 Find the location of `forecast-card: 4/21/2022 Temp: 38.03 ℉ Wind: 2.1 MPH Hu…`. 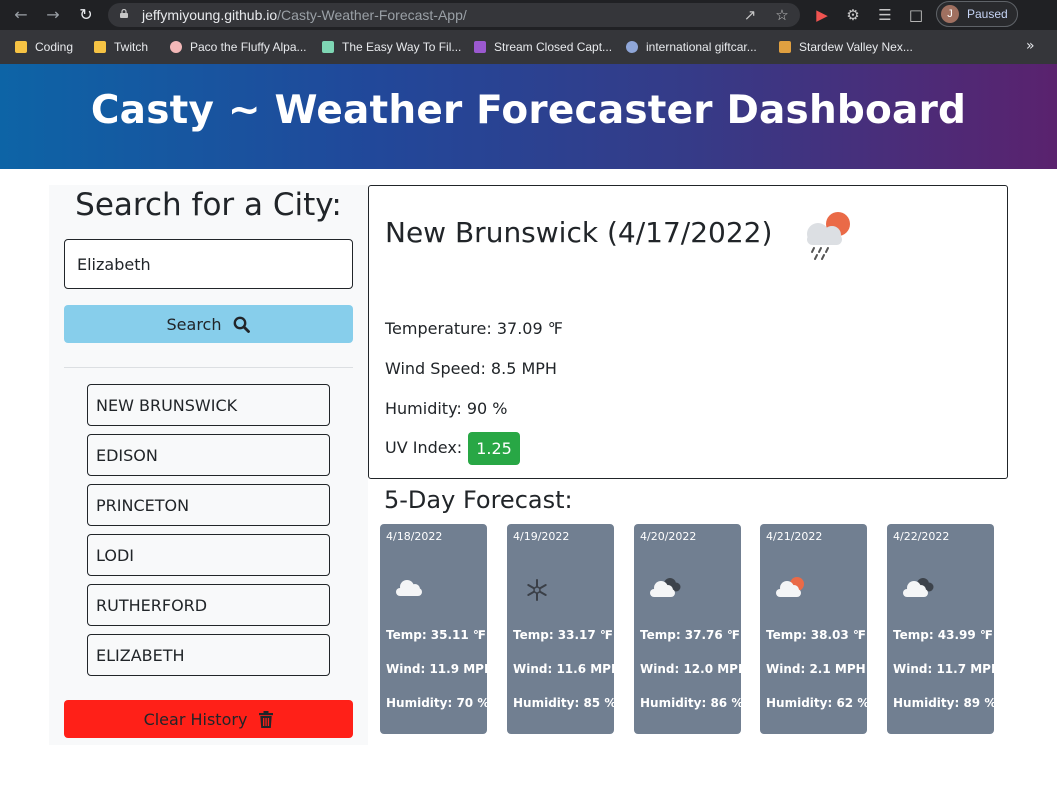

forecast-card: 4/21/2022 Temp: 38.03 ℉ Wind: 2.1 MPH Hu… is located at coordinates (815, 629).